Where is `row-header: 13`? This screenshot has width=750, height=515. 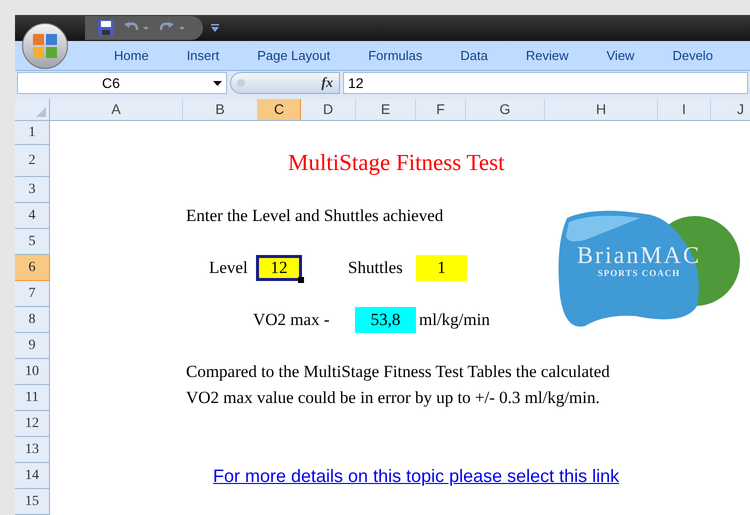 row-header: 13 is located at coordinates (32, 450).